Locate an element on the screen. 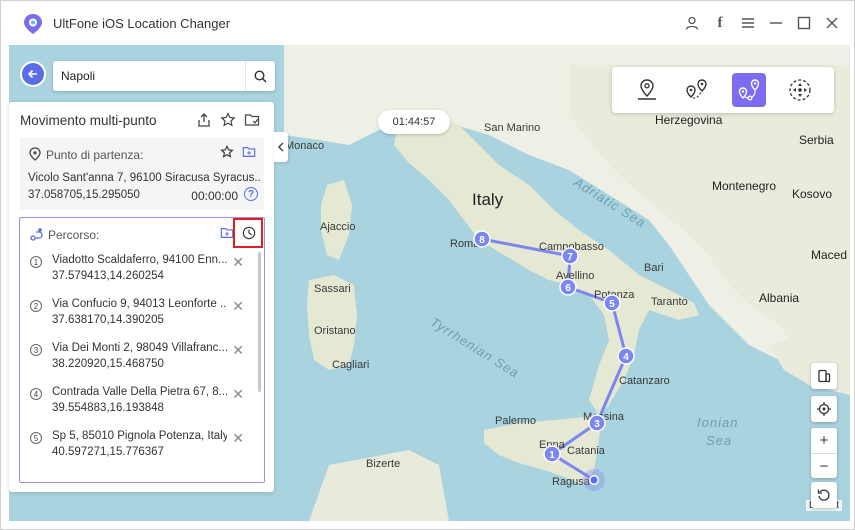  svg-text: 4 is located at coordinates (626, 357).